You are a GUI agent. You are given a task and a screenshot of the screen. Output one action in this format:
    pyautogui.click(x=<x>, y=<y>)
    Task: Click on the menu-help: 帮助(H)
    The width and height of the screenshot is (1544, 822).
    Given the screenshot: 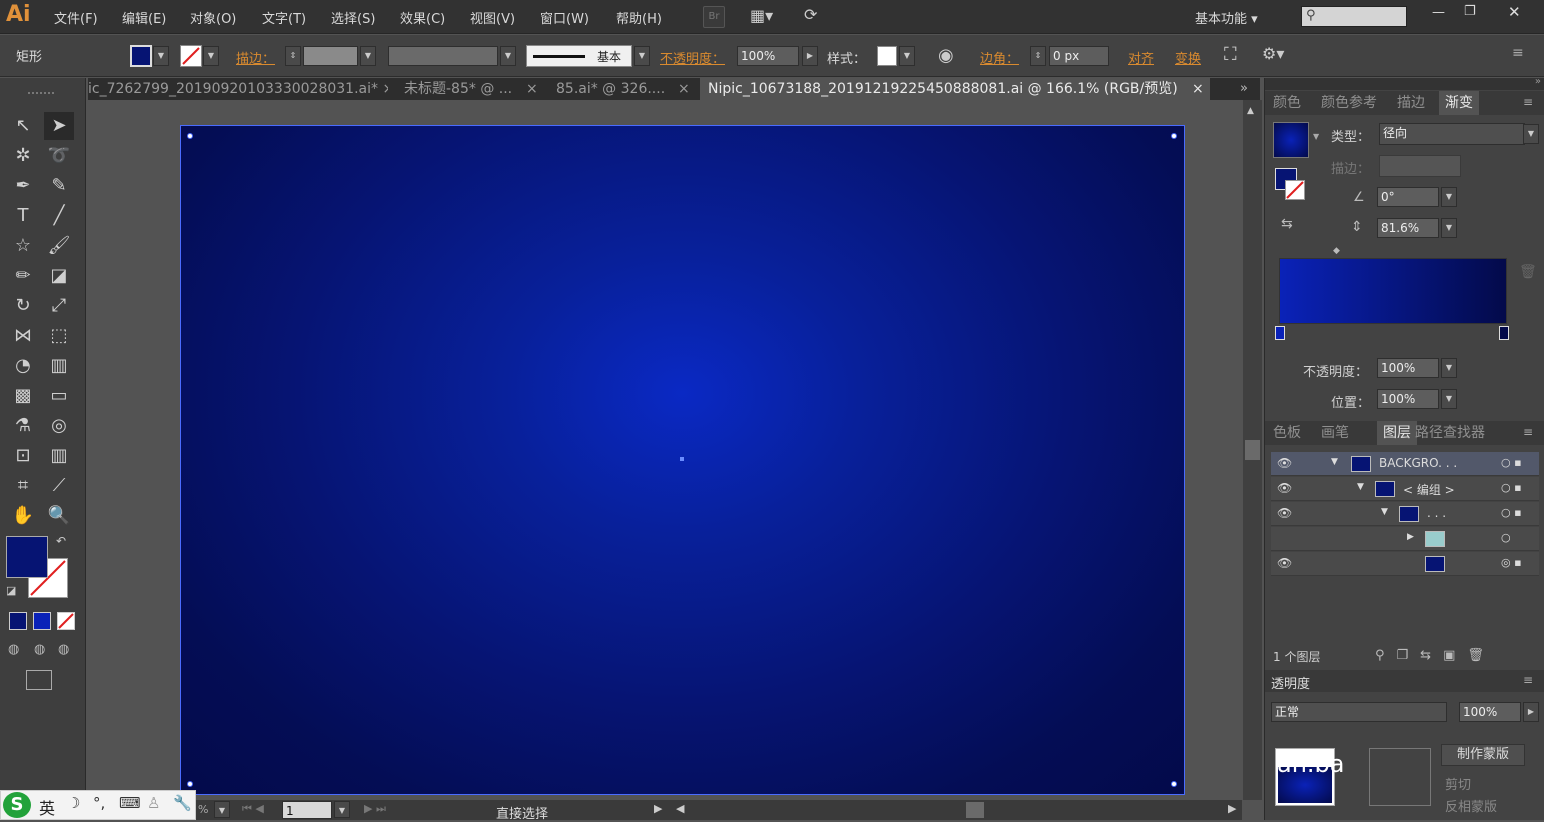 What is the action you would take?
    pyautogui.click(x=639, y=17)
    